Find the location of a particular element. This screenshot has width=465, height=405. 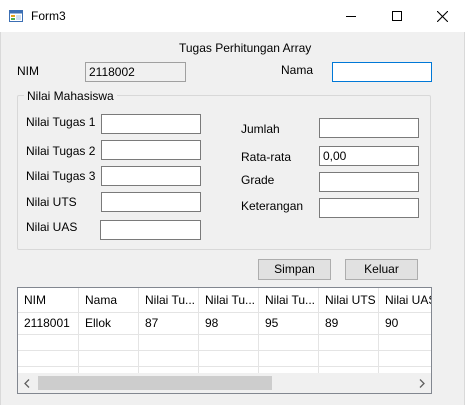

maximize-button is located at coordinates (397, 16).